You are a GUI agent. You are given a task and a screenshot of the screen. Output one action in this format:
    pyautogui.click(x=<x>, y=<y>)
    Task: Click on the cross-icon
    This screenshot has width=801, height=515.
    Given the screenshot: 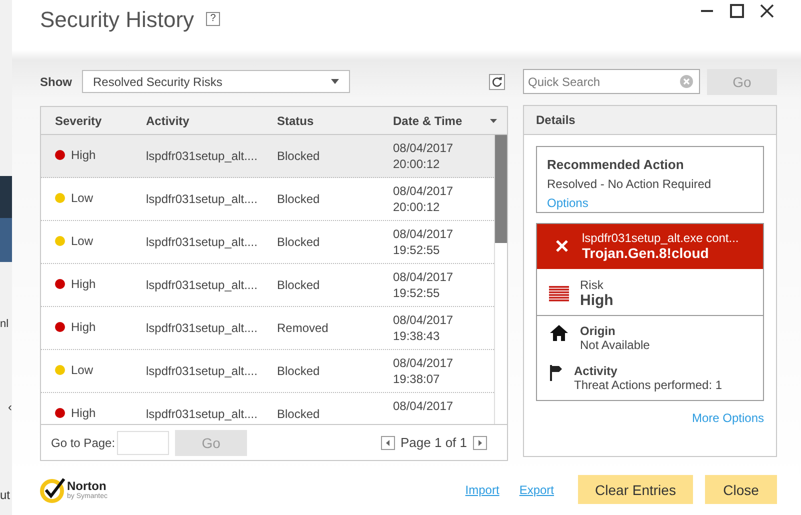 What is the action you would take?
    pyautogui.click(x=562, y=246)
    